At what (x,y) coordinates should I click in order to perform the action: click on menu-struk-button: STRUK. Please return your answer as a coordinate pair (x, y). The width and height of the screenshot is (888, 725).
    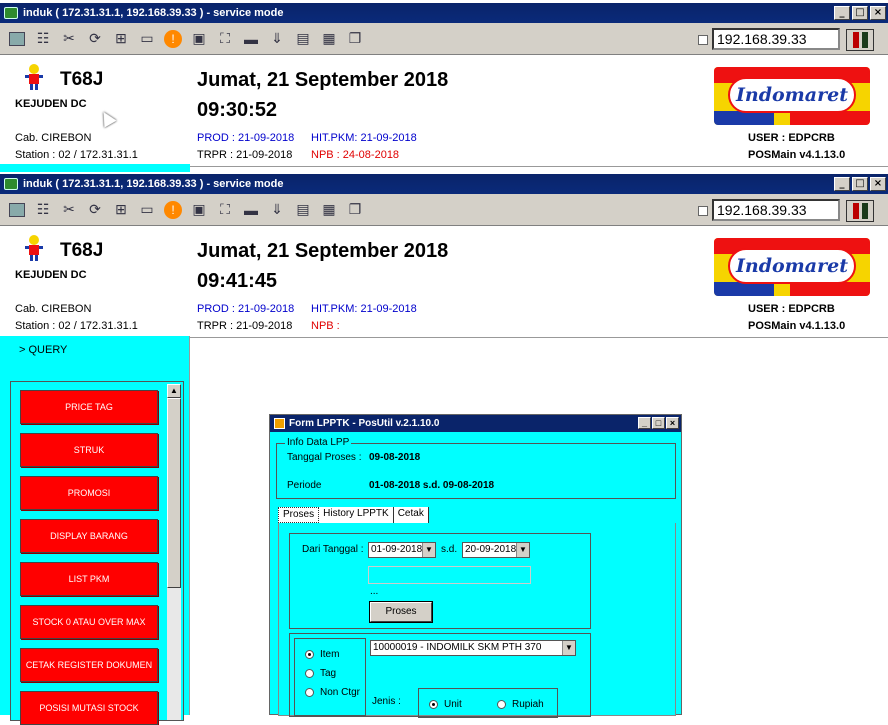
    Looking at the image, I should click on (89, 450).